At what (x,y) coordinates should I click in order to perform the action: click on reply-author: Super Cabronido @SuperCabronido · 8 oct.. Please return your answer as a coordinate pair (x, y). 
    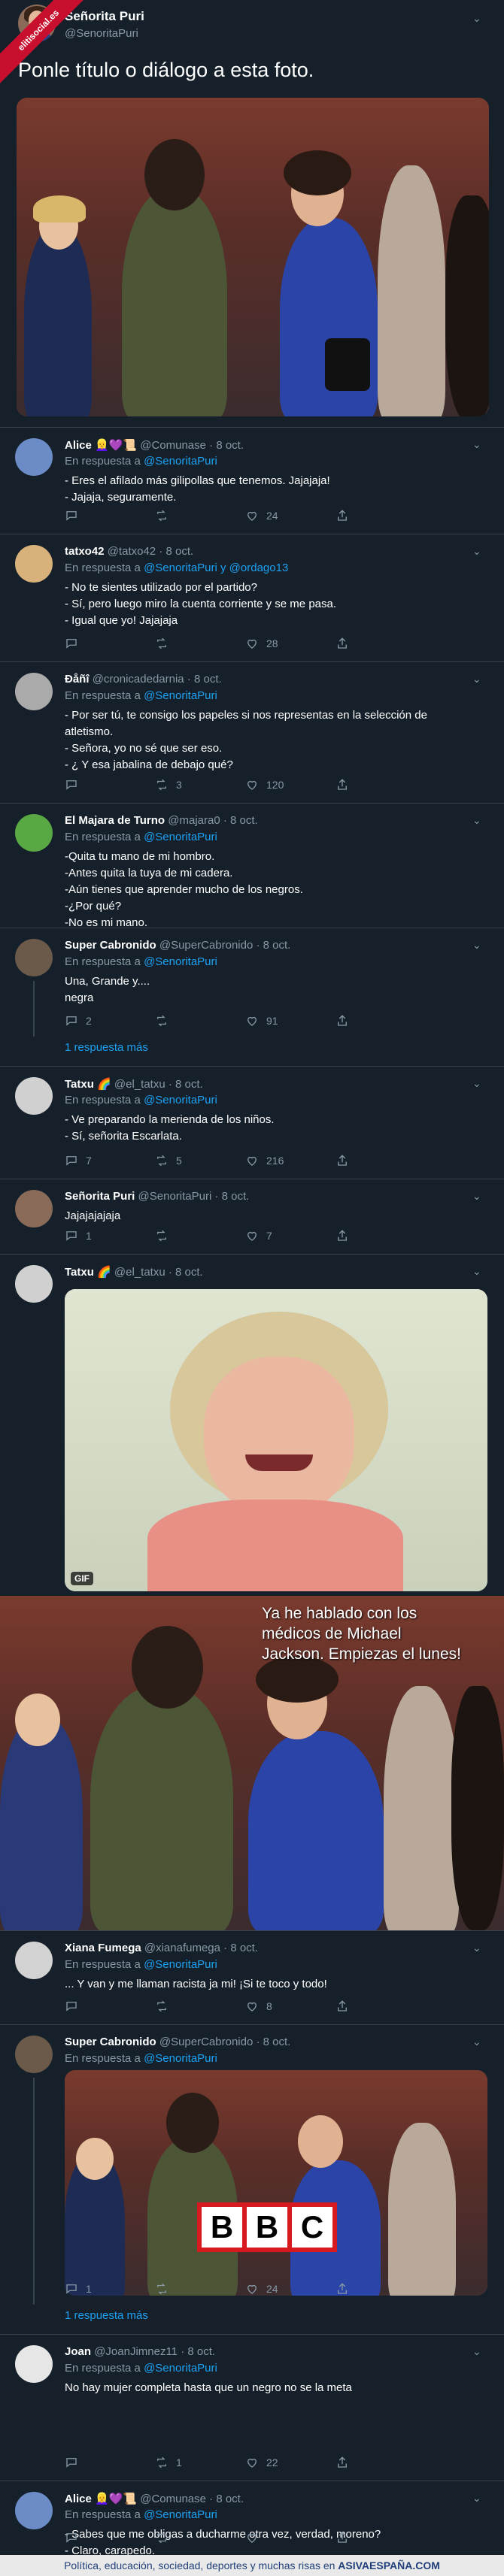
    Looking at the image, I should click on (177, 2042).